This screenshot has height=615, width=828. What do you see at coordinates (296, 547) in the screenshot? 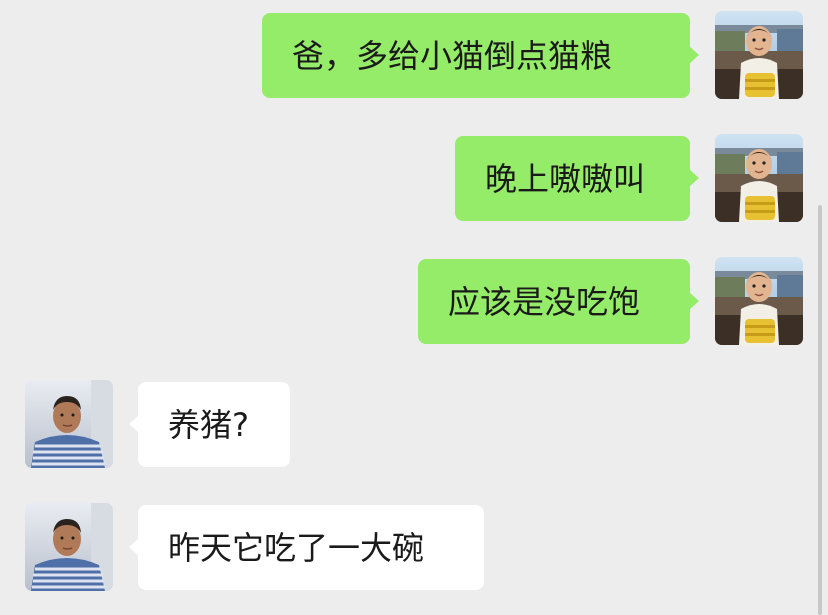
I see `message-text: 昨天它吃了一大碗` at bounding box center [296, 547].